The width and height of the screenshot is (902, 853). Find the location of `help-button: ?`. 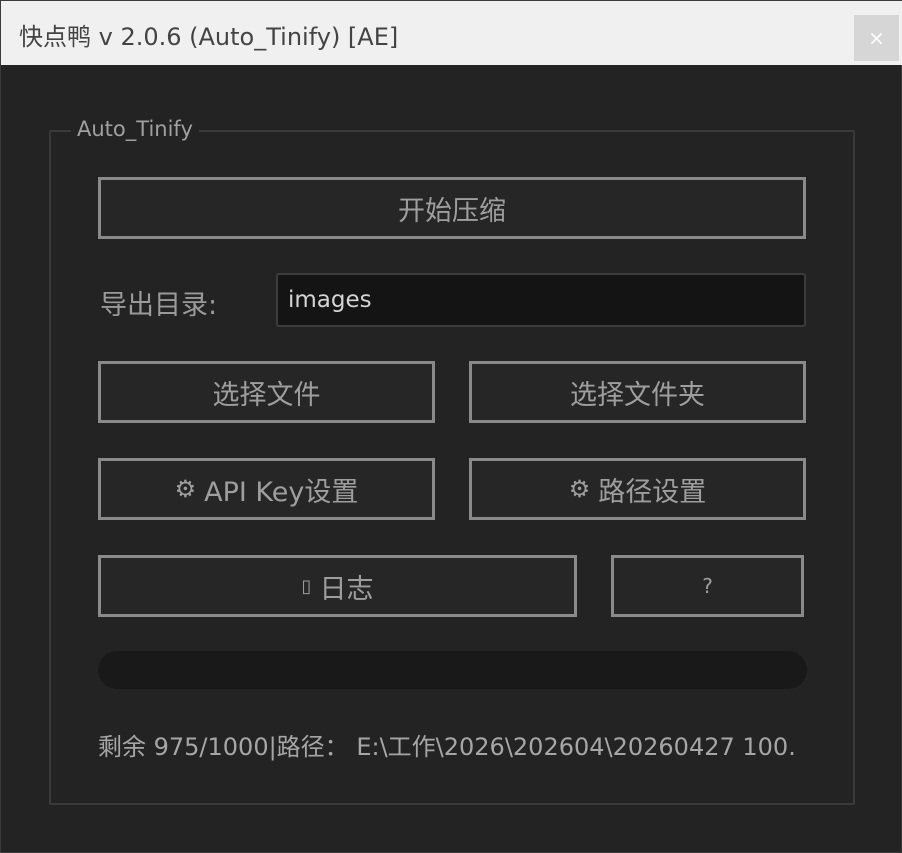

help-button: ? is located at coordinates (707, 586).